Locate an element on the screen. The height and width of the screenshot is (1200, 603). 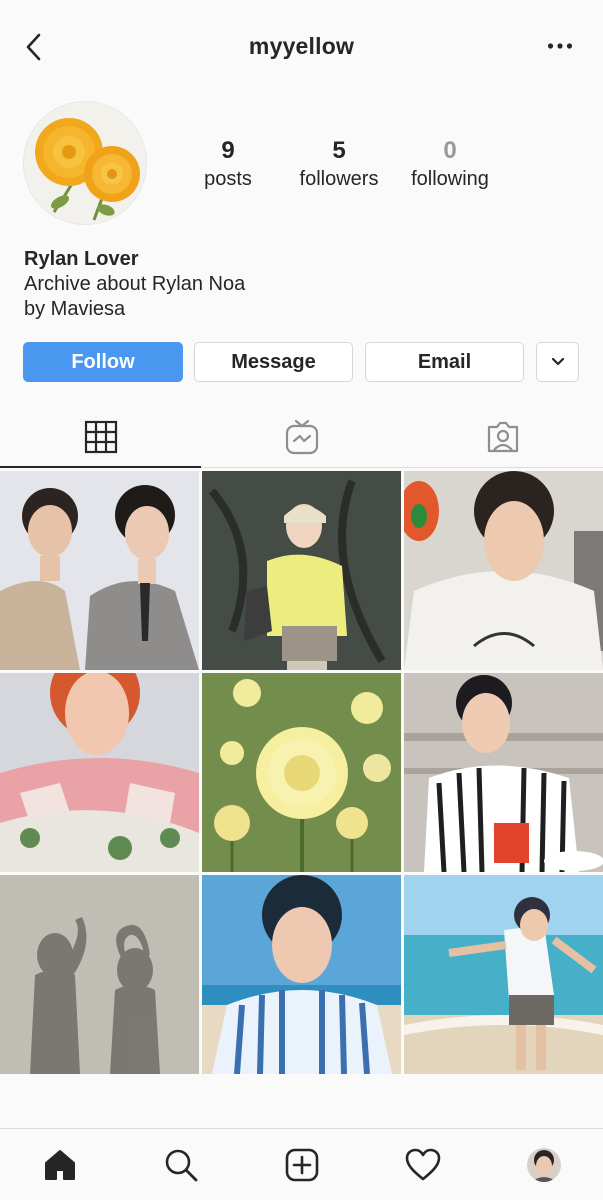
tagged-user-icon is located at coordinates (502, 437).